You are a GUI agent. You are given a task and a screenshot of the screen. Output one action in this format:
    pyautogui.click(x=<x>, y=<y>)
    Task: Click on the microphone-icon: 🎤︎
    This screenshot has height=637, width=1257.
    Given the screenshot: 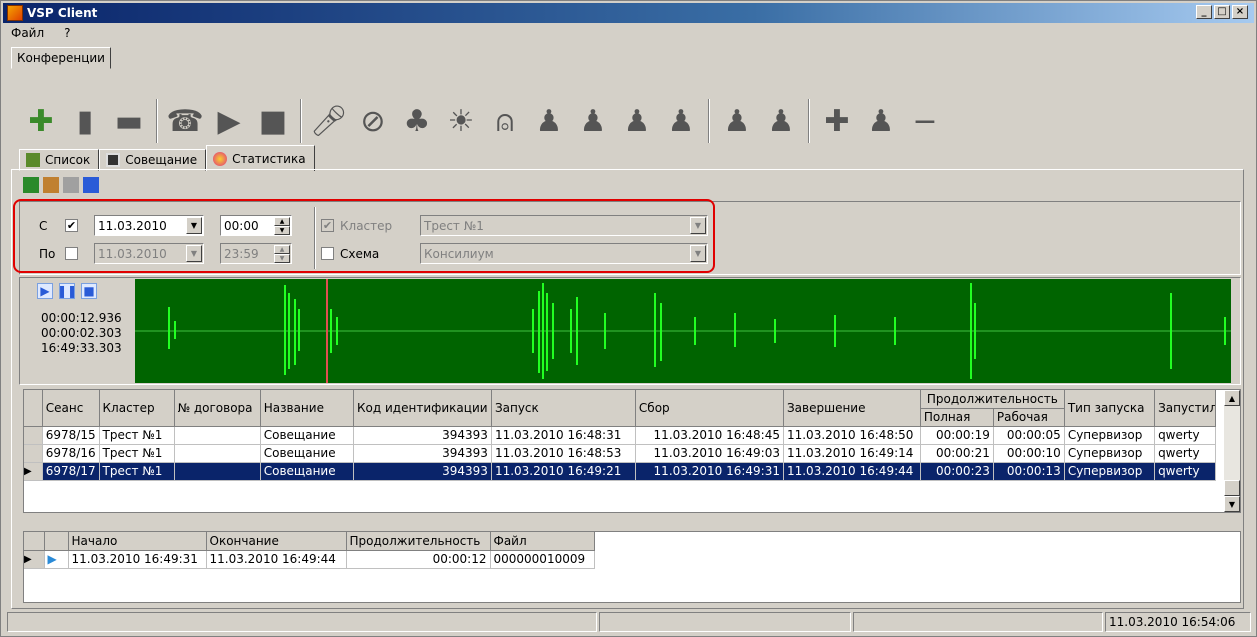 What is the action you would take?
    pyautogui.click(x=329, y=121)
    